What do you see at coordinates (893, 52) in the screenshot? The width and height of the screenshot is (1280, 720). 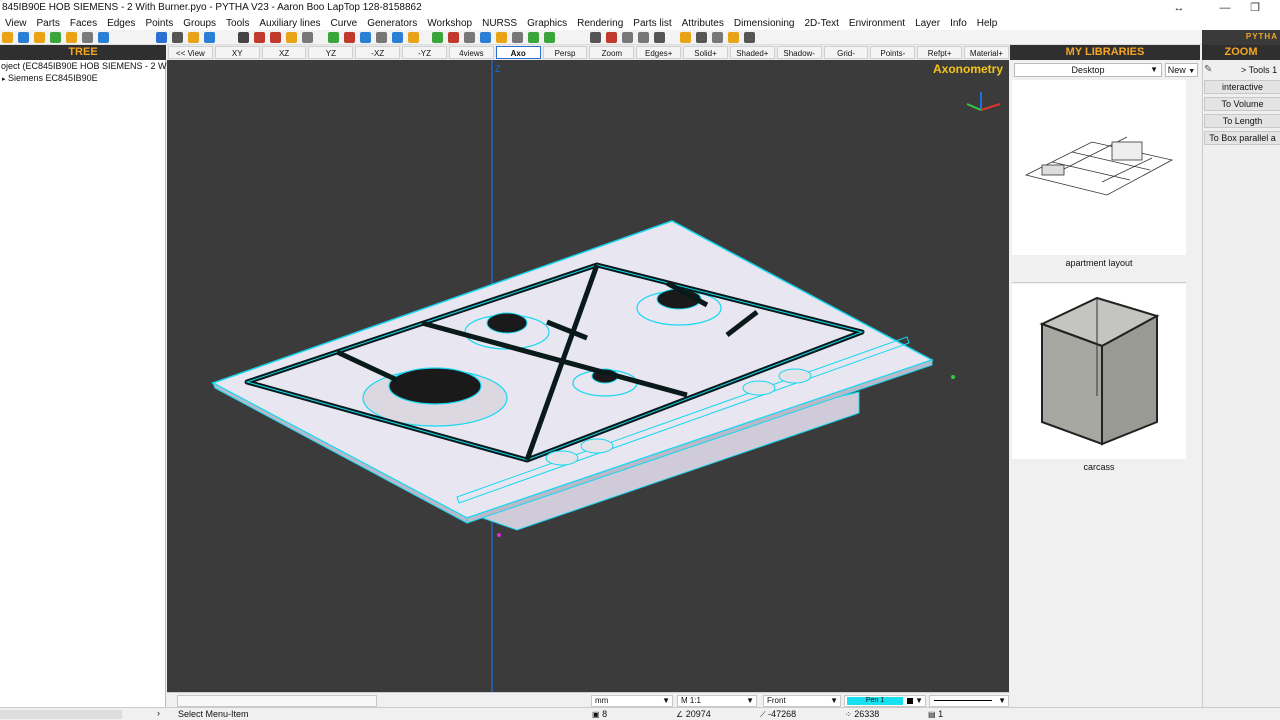 I see `view-button-points: Points-` at bounding box center [893, 52].